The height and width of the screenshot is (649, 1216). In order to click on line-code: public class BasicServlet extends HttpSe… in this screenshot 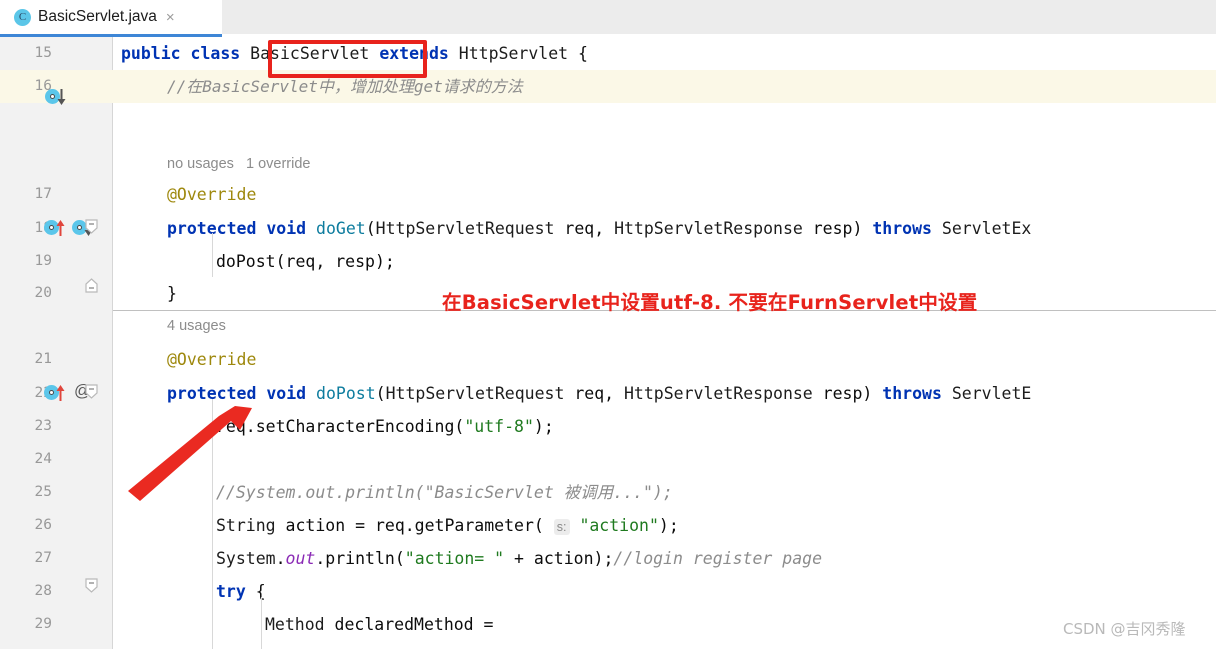, I will do `click(354, 53)`.